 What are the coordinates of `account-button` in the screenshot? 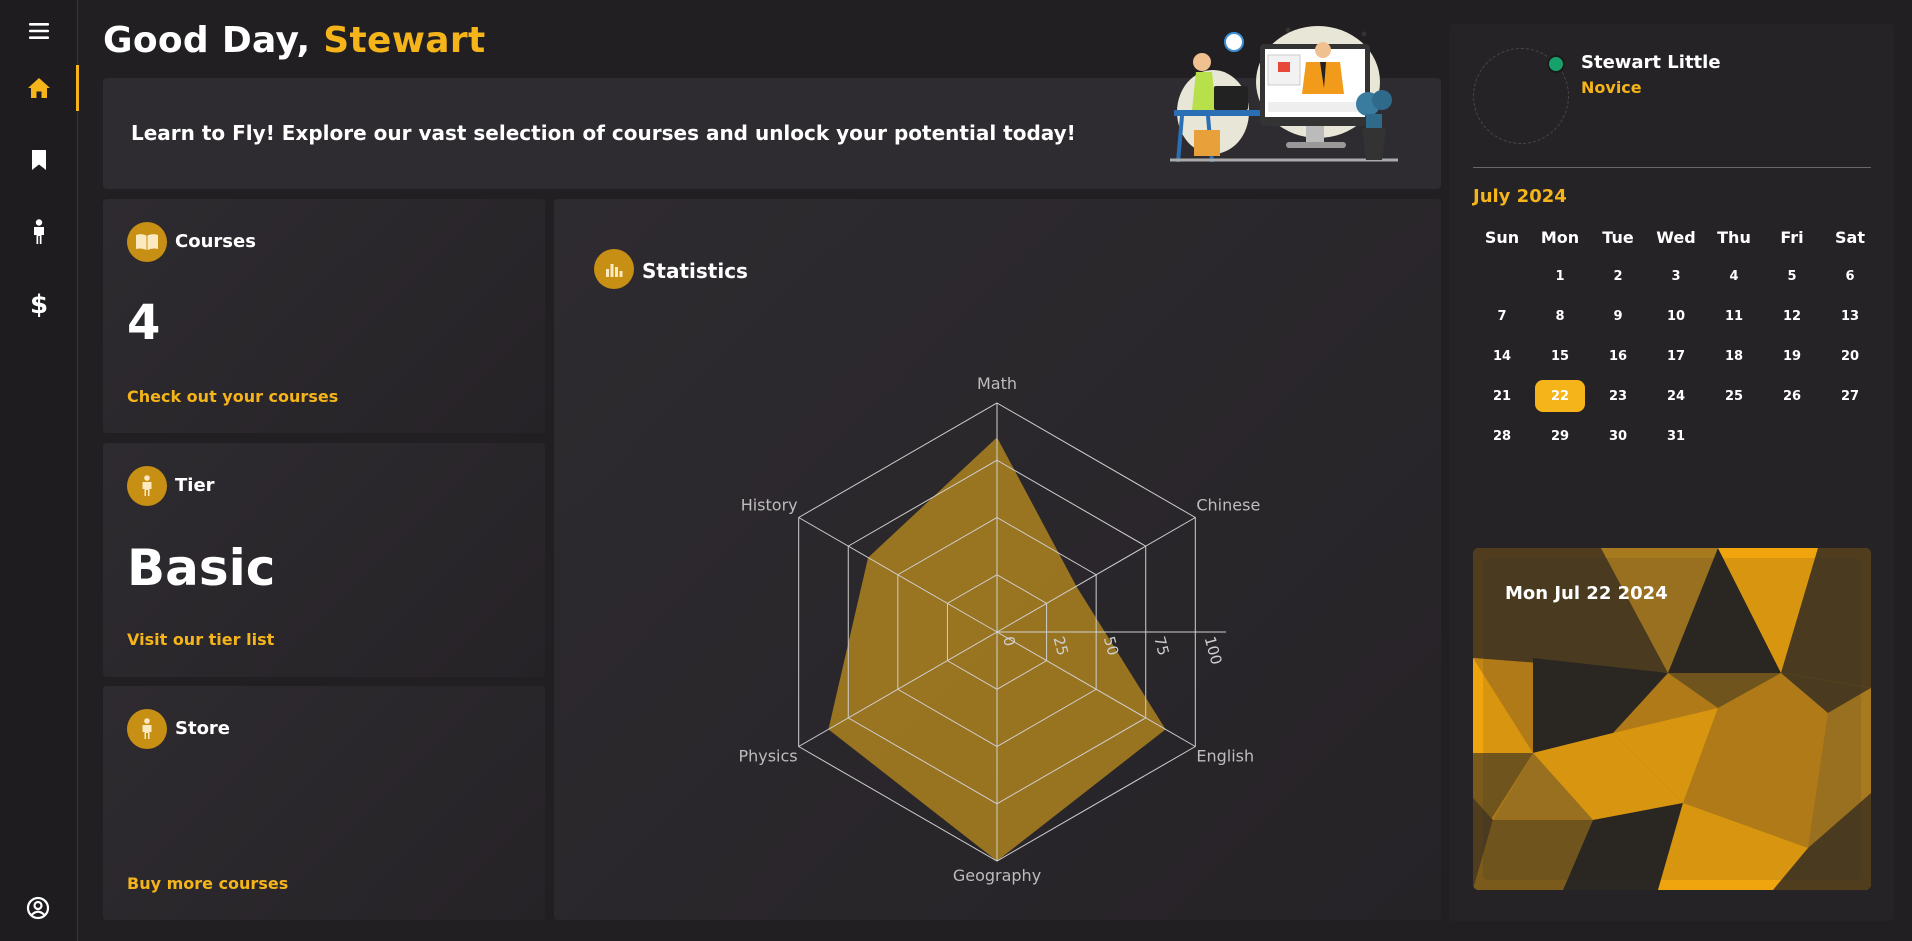 It's located at (38, 910).